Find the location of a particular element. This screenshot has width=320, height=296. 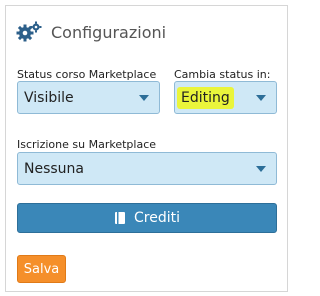

iscrizione-label: Iscrizione su Marketplace is located at coordinates (87, 144).